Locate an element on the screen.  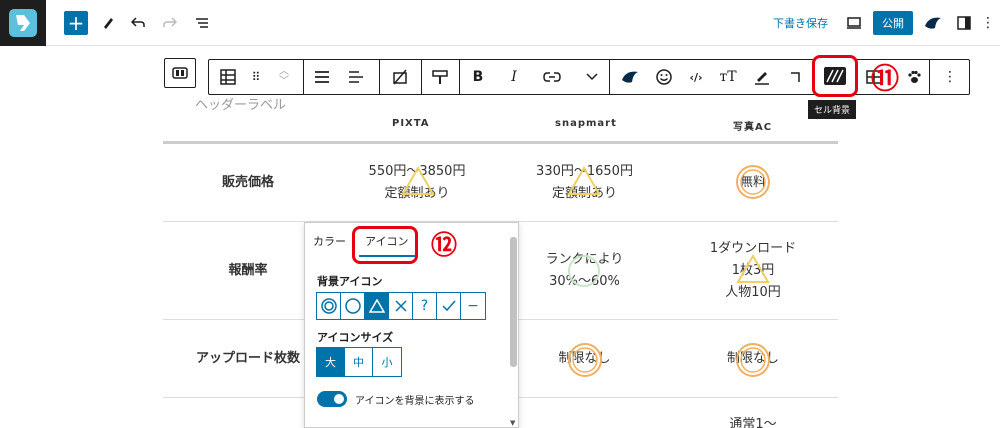
column-header-photoac: 写真AC is located at coordinates (753, 127).